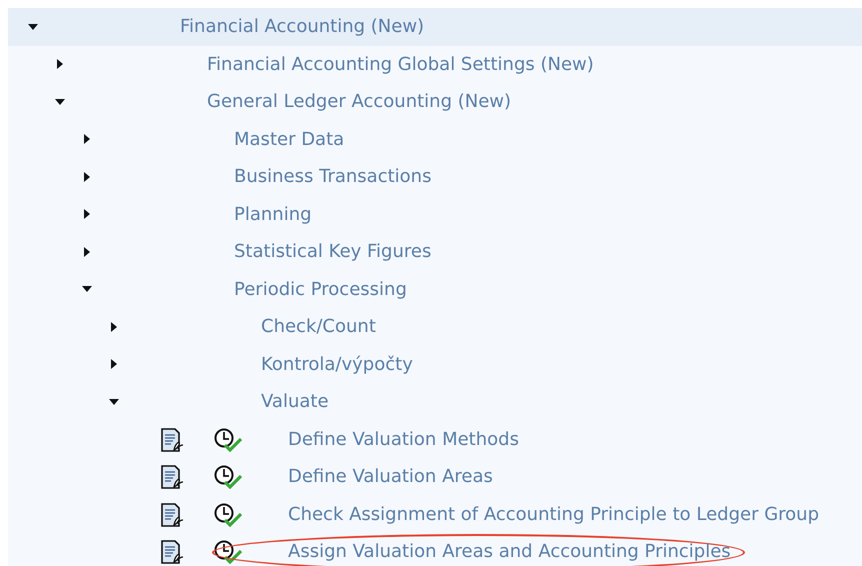 The width and height of the screenshot is (862, 566). I want to click on tree-item-label: Valuate, so click(295, 401).